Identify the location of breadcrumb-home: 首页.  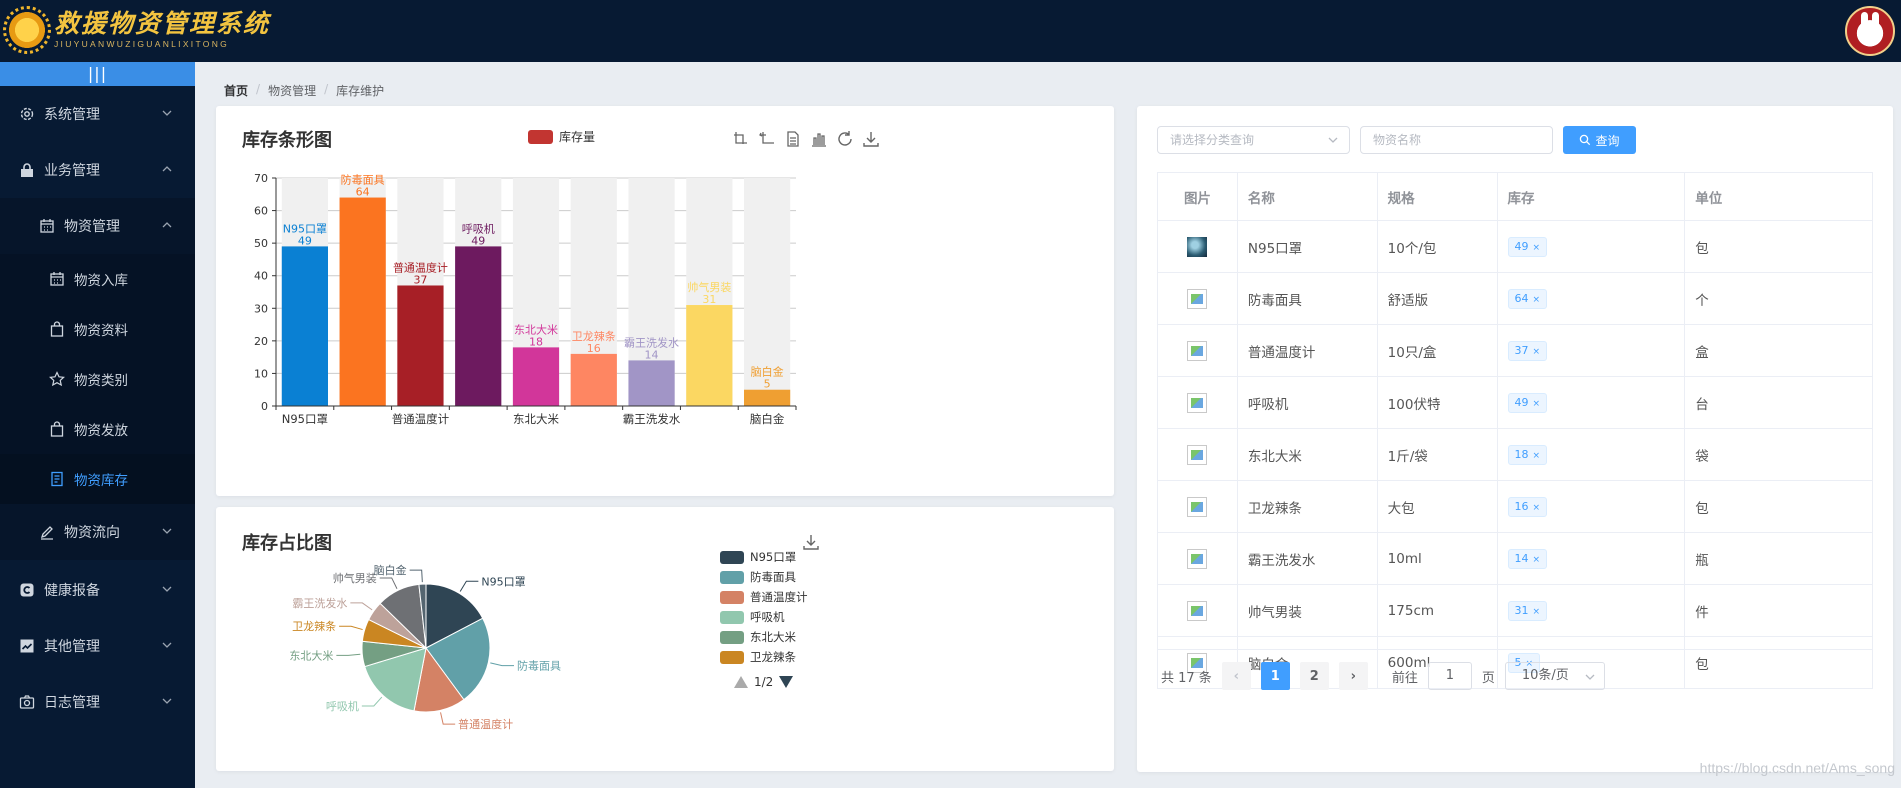
(236, 90).